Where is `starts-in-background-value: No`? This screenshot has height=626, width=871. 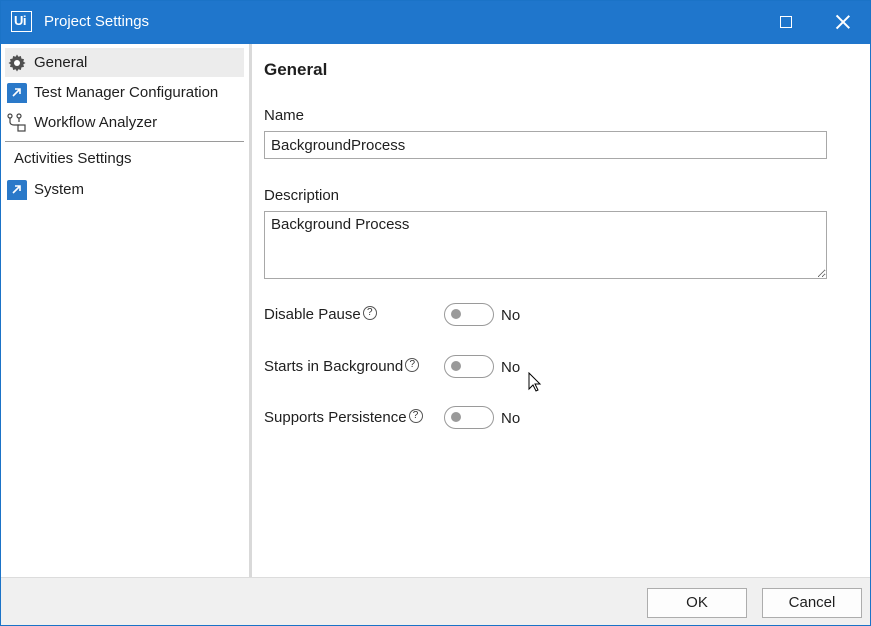 starts-in-background-value: No is located at coordinates (511, 367).